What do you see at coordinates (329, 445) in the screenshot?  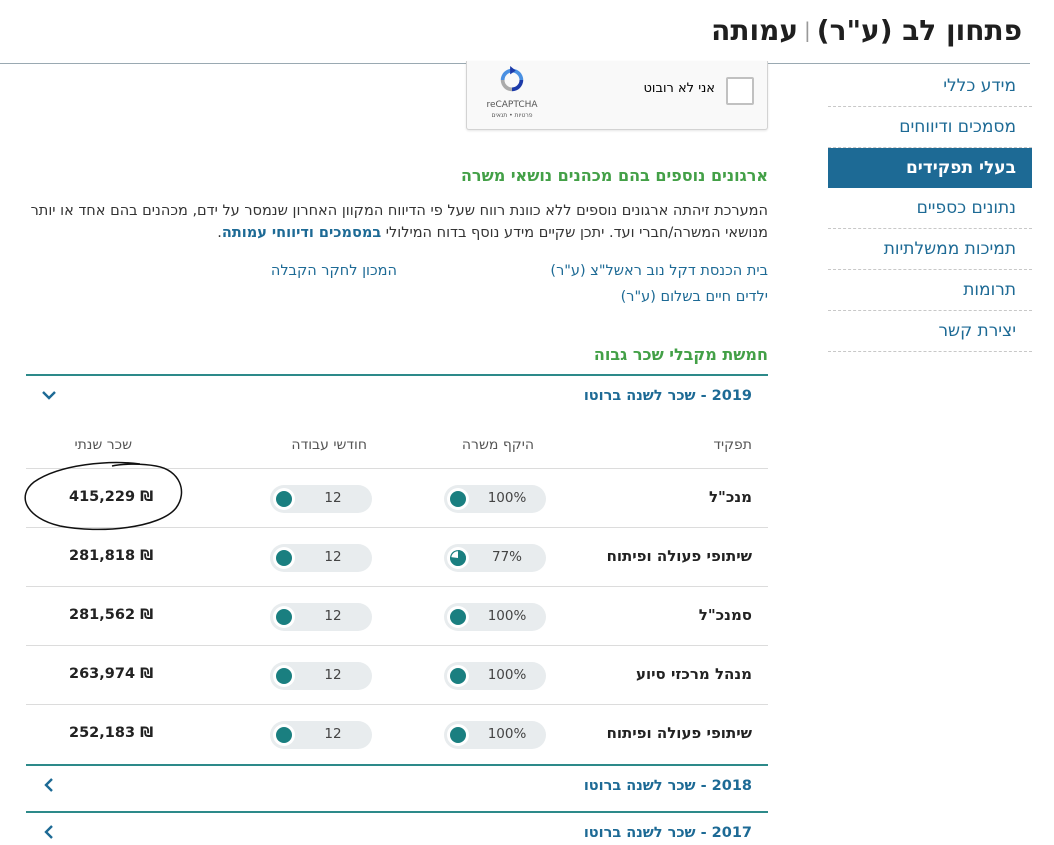 I see `column-header-months: חודשי עבודה` at bounding box center [329, 445].